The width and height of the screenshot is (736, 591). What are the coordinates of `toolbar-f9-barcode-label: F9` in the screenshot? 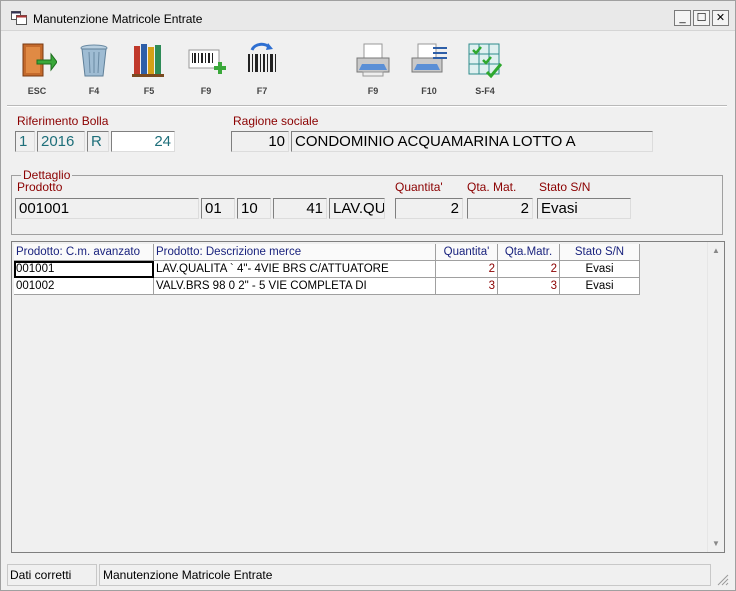 It's located at (206, 91).